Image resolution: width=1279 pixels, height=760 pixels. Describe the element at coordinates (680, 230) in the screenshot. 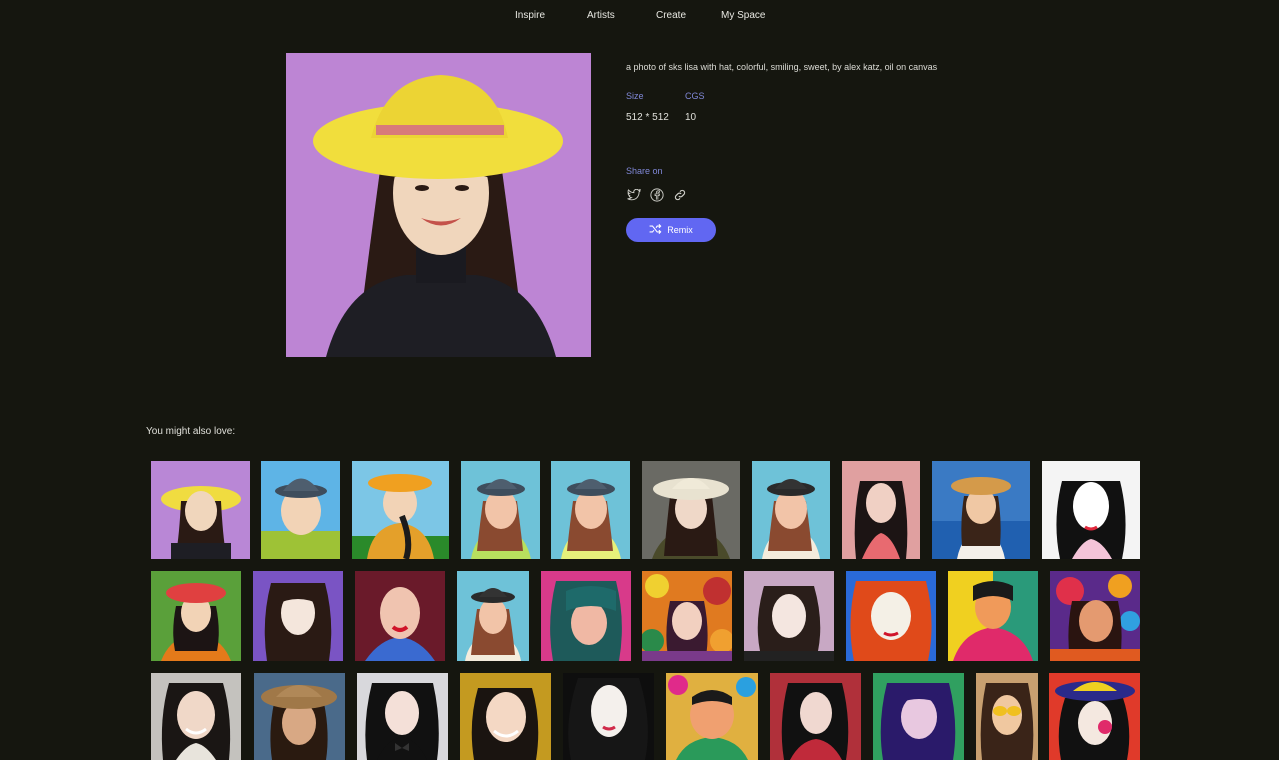

I see `remix-label: Remix` at that location.